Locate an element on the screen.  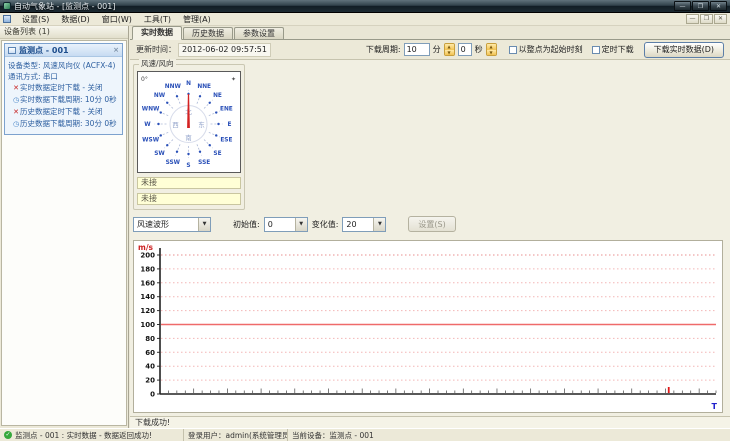
status-message: 监测点 - 001 : 实时数据 - 数据返回成功! is located at coordinates (84, 435).